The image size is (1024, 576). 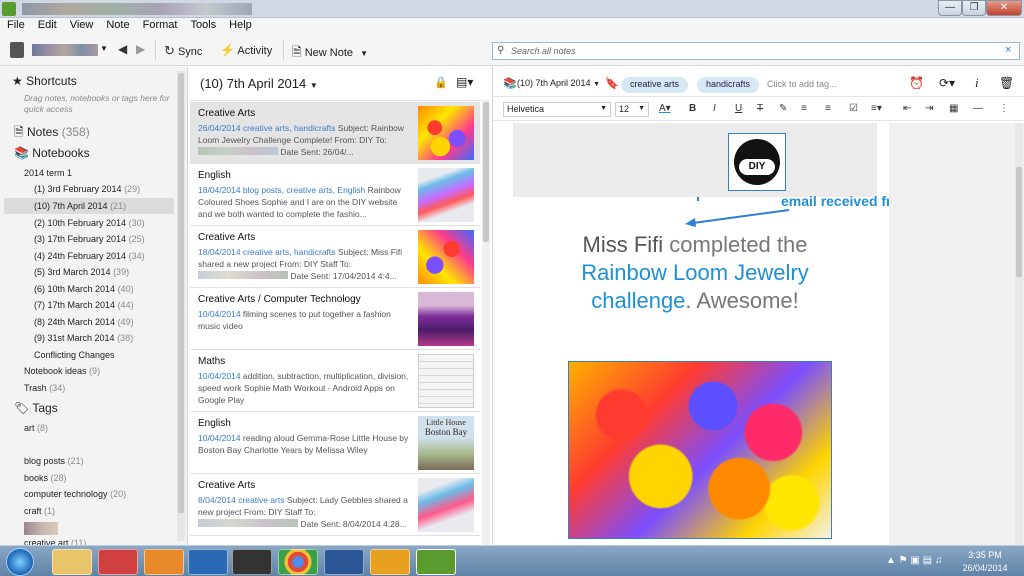 What do you see at coordinates (81, 24) in the screenshot?
I see `menu-view: View` at bounding box center [81, 24].